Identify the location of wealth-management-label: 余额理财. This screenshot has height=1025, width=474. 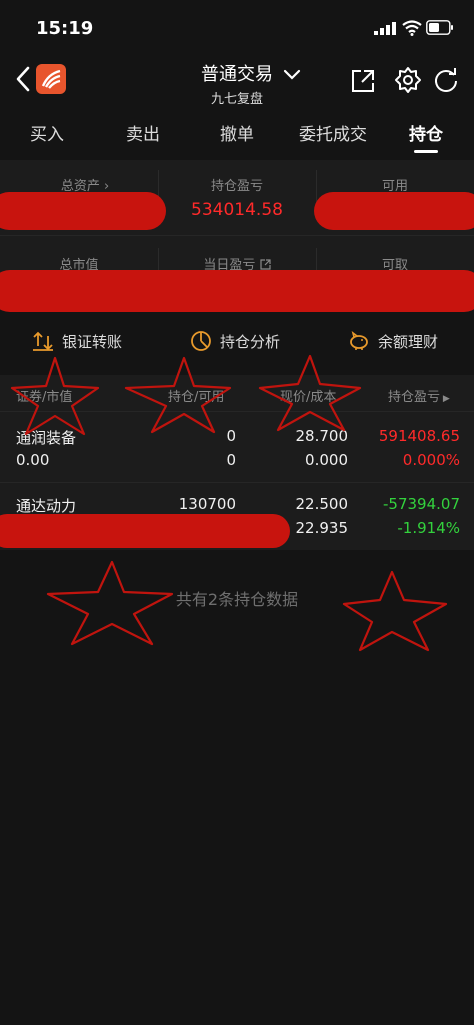
(408, 341).